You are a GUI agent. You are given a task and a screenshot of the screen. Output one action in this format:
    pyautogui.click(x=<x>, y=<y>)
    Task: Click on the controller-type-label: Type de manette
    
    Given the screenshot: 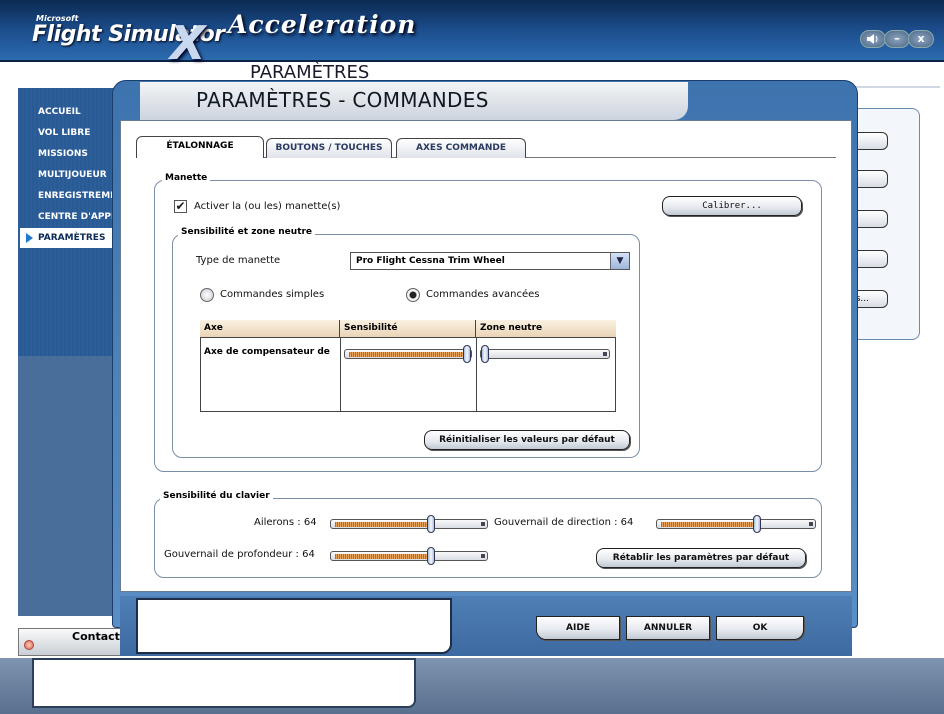 What is the action you would take?
    pyautogui.click(x=238, y=260)
    